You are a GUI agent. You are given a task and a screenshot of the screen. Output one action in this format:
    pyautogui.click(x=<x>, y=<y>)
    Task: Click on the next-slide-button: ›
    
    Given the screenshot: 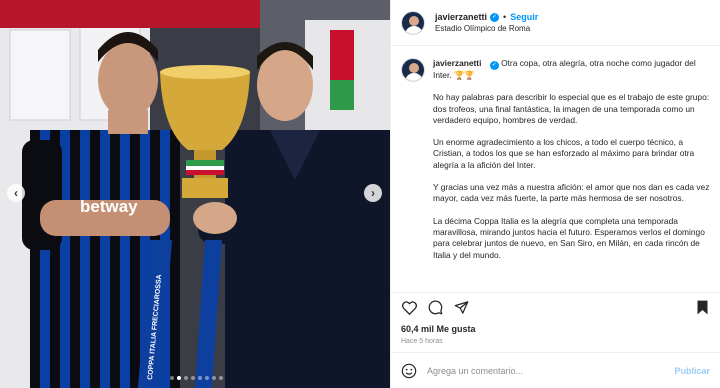 What is the action you would take?
    pyautogui.click(x=373, y=193)
    